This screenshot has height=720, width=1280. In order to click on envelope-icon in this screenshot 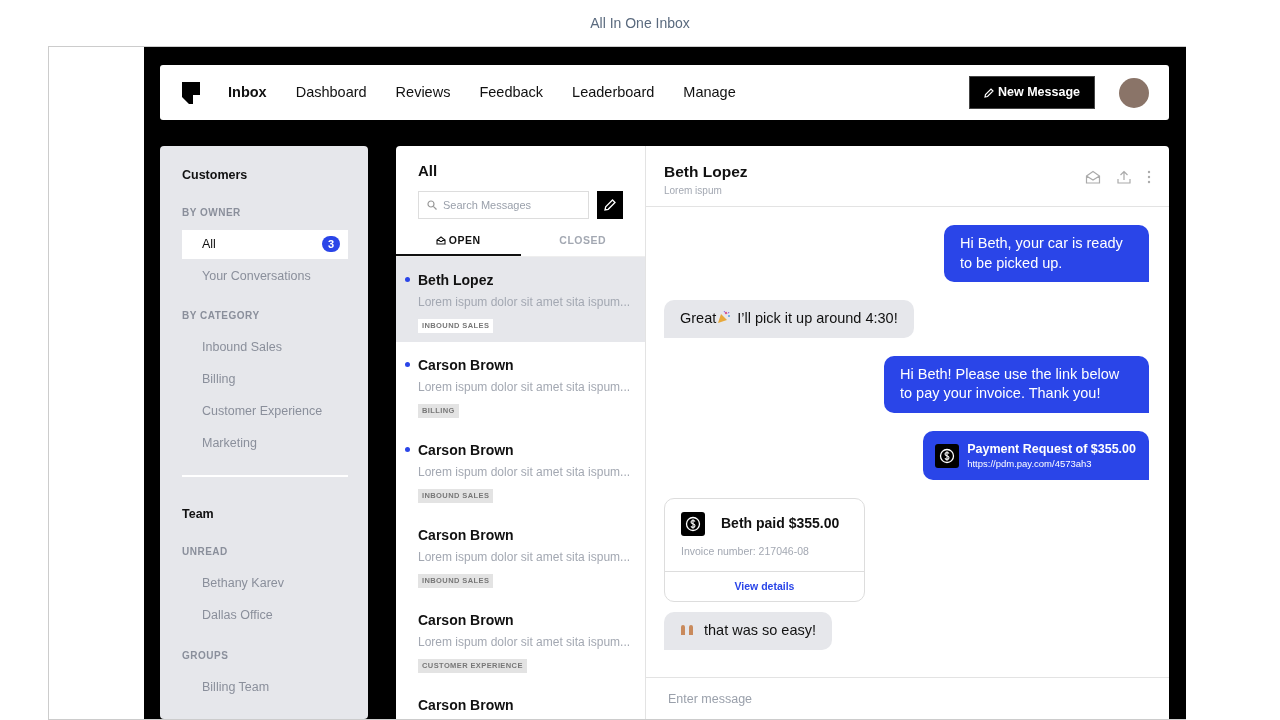, I will do `click(1093, 177)`.